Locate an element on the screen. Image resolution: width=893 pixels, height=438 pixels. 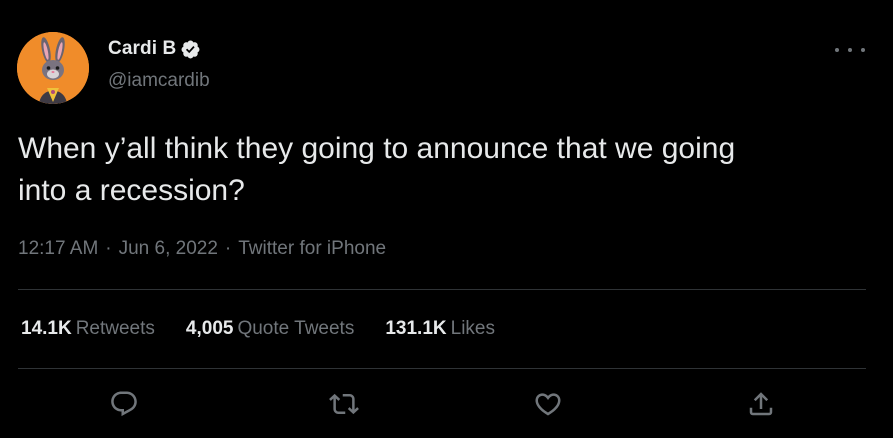
avatar is located at coordinates (53, 68).